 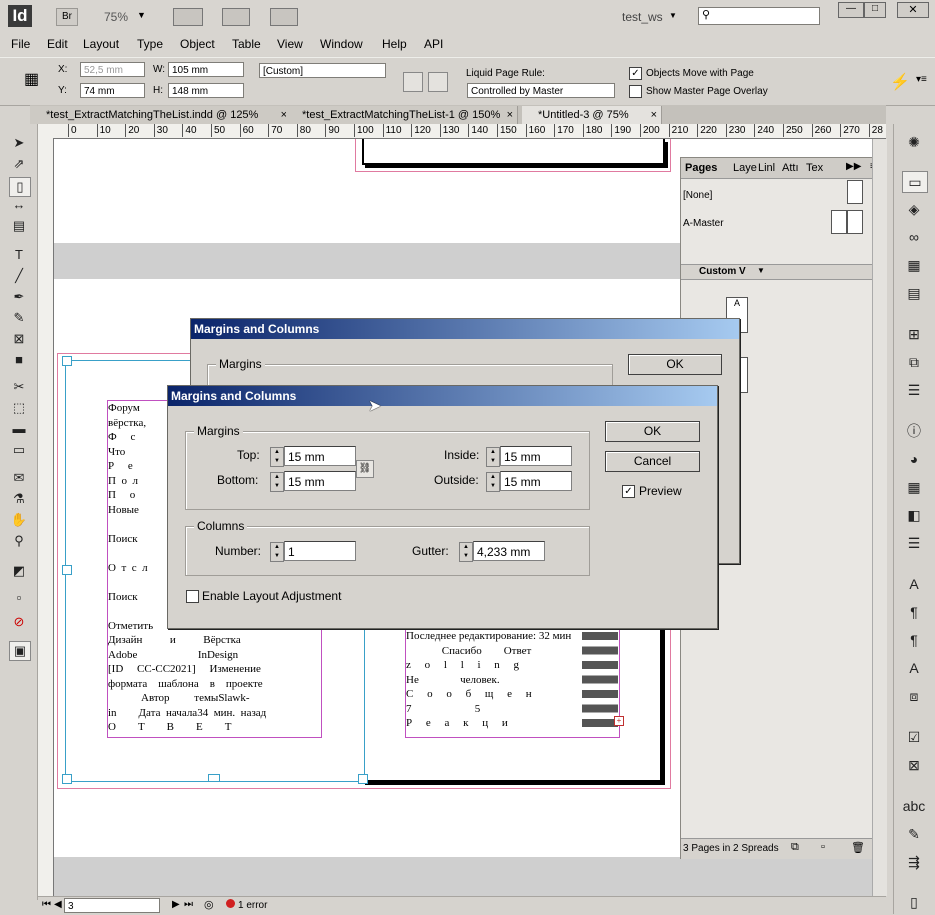 I want to click on minimize-button: —, so click(x=851, y=10).